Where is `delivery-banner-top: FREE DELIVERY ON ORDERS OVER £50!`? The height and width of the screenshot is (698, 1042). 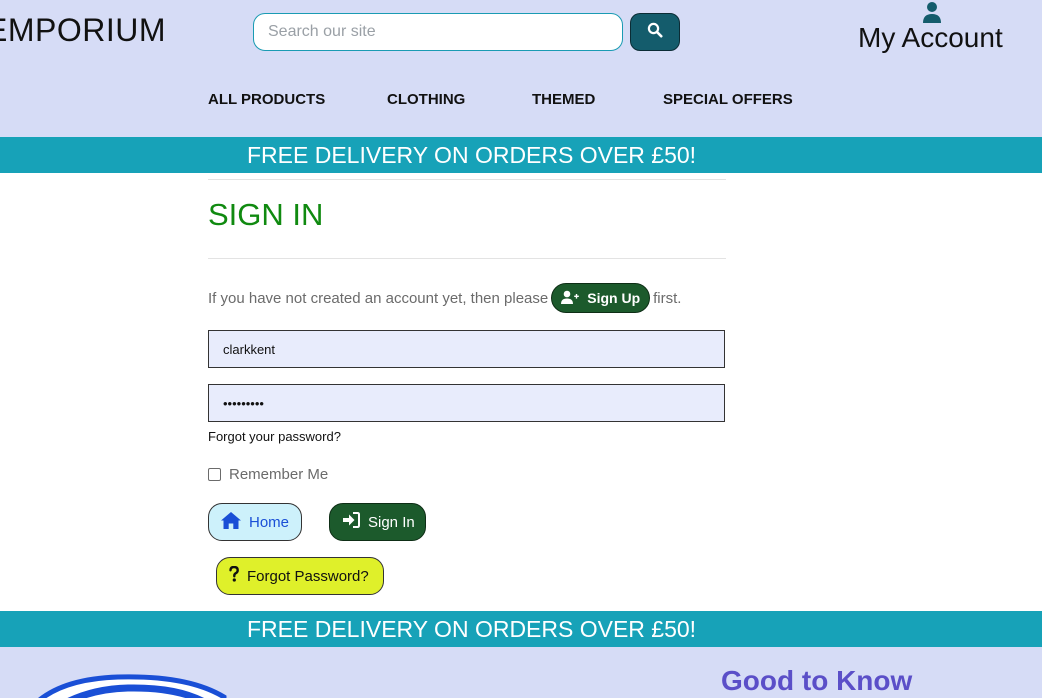
delivery-banner-top: FREE DELIVERY ON ORDERS OVER £50! is located at coordinates (521, 155).